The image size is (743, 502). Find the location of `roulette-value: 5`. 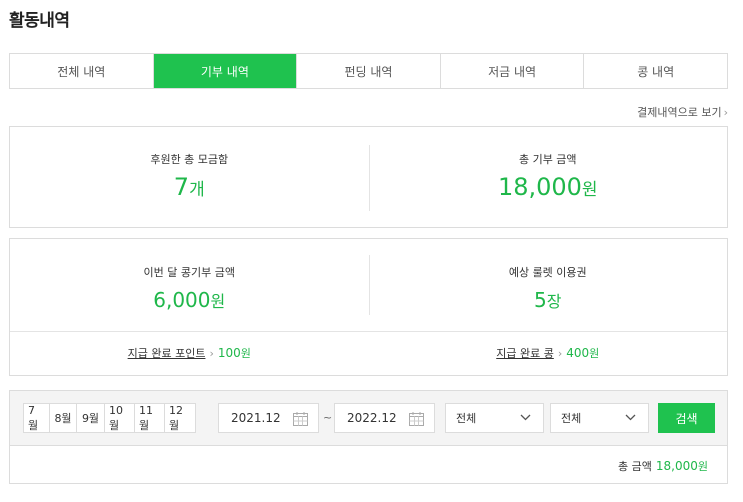

roulette-value: 5 is located at coordinates (540, 300).